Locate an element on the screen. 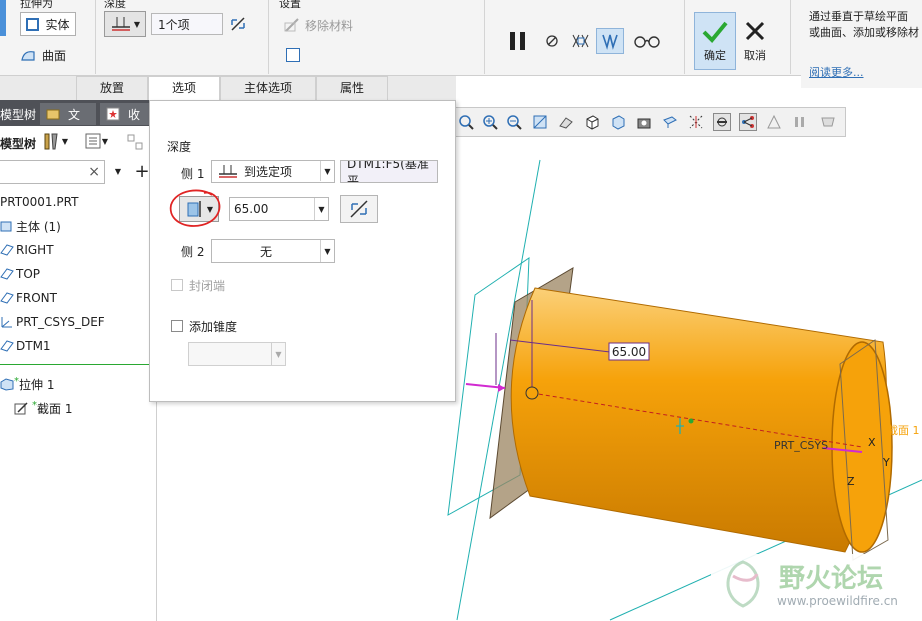 The height and width of the screenshot is (621, 922). tree-filter-button: ▼ is located at coordinates (96, 141).